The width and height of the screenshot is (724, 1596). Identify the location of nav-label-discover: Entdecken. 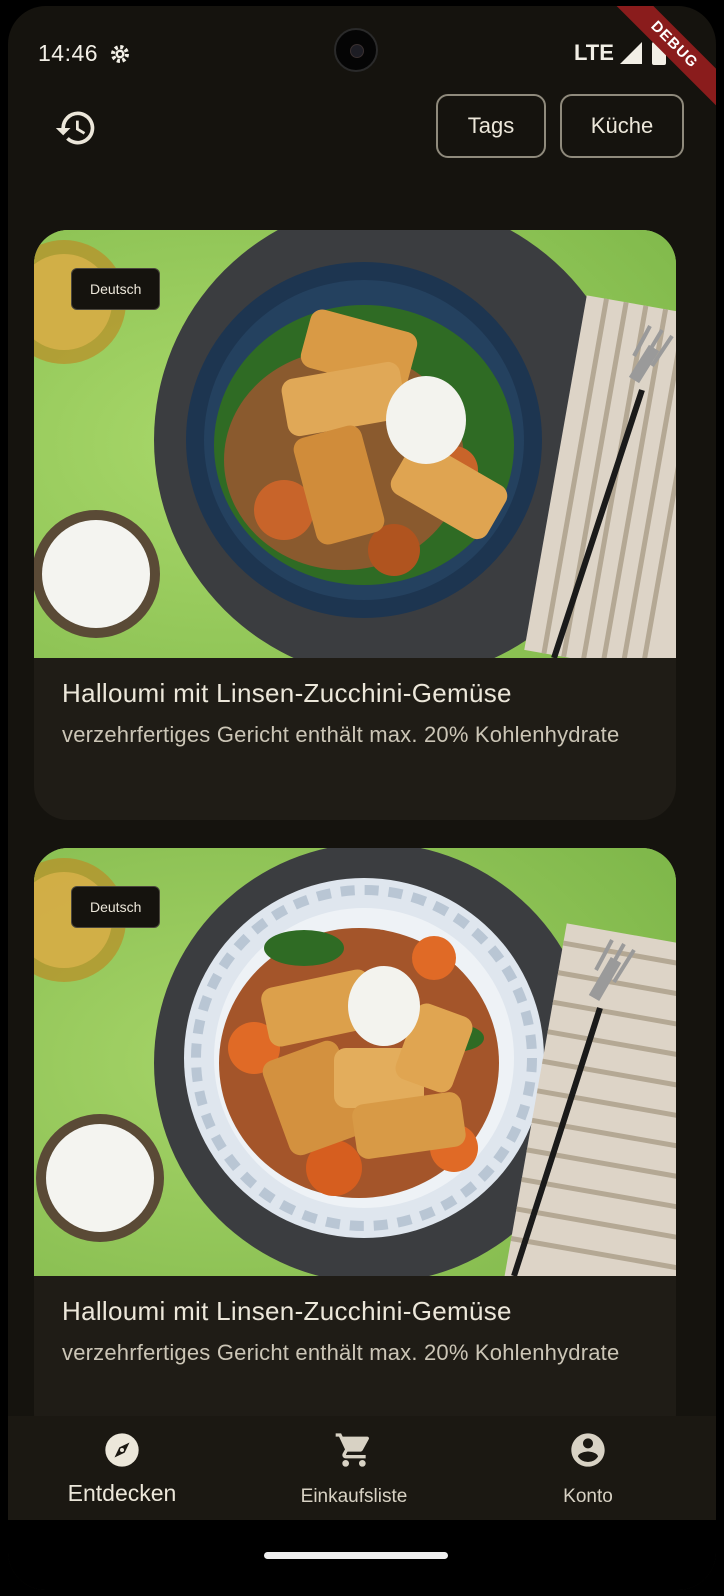
(122, 1493).